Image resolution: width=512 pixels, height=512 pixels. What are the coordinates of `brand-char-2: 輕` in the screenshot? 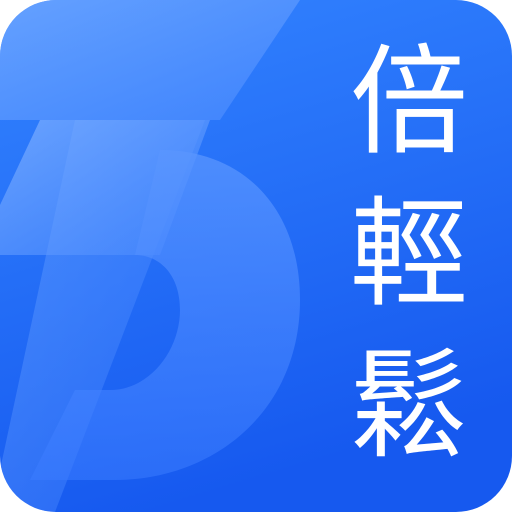 It's located at (408, 254).